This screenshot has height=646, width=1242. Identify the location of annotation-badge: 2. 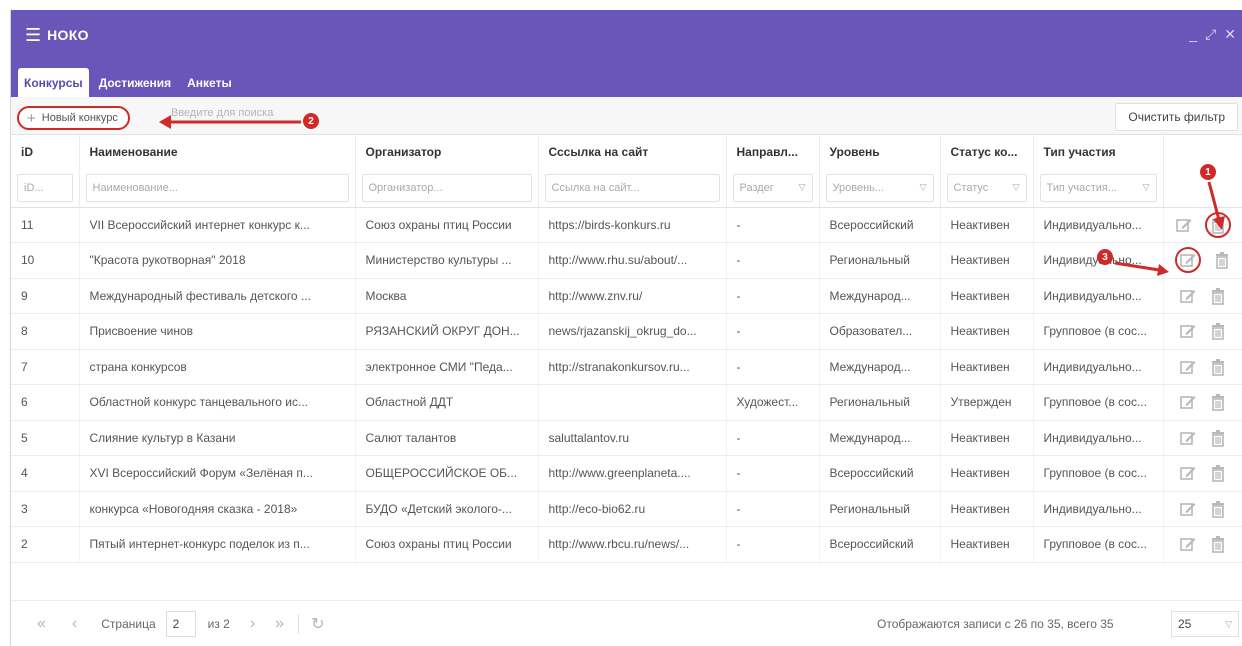
(311, 121).